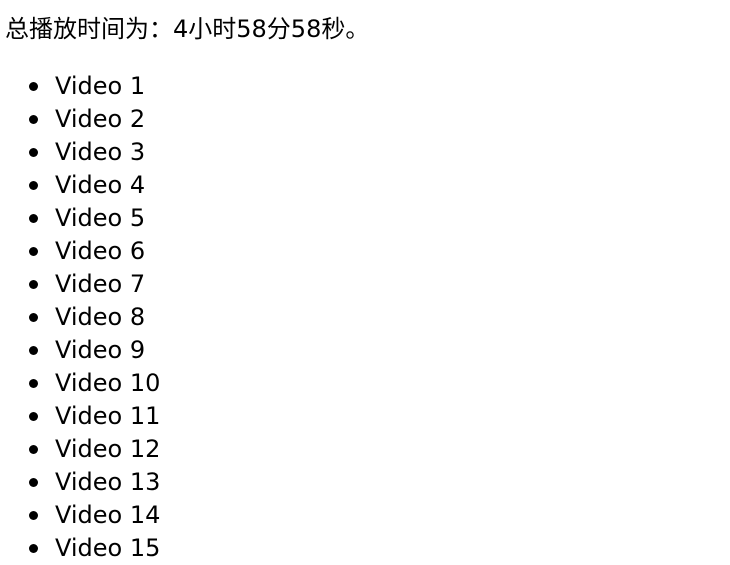 This screenshot has height=565, width=730. I want to click on video-list-item: Video 7, so click(80, 284).